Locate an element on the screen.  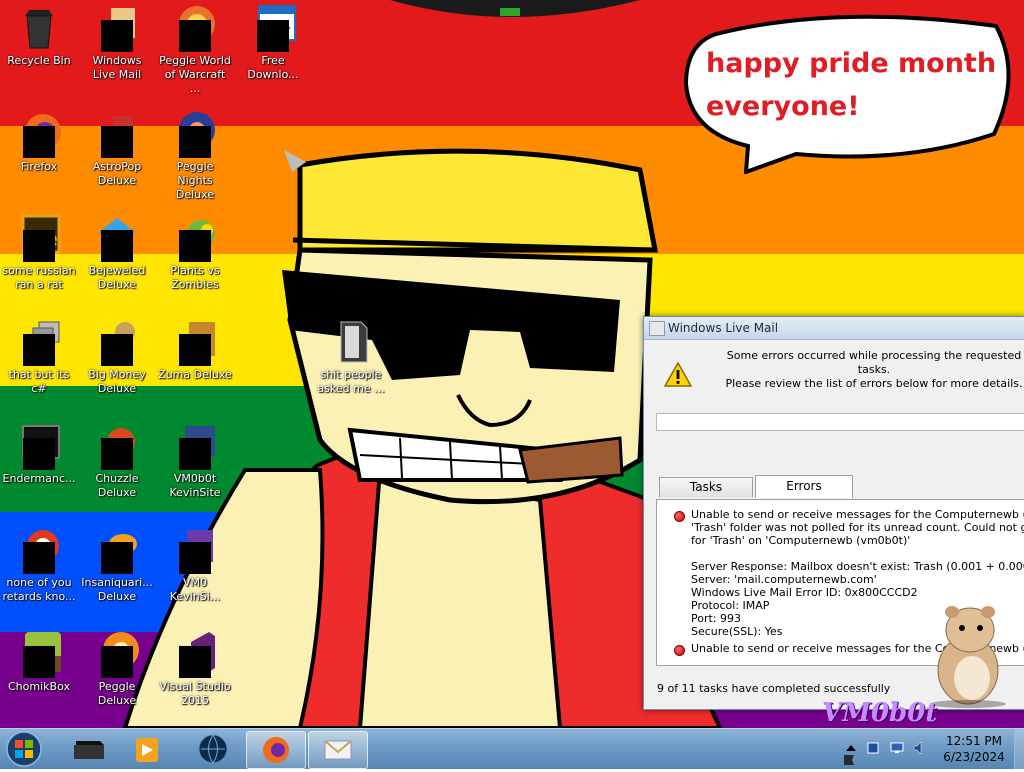
desktop-icon-visual-studio-2015: Visual Studio 2015 is located at coordinates (195, 669).